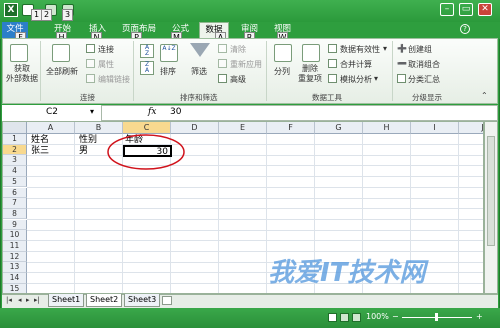 This screenshot has width=500, height=328. What do you see at coordinates (332, 63) in the screenshot?
I see `consolidate-icon` at bounding box center [332, 63].